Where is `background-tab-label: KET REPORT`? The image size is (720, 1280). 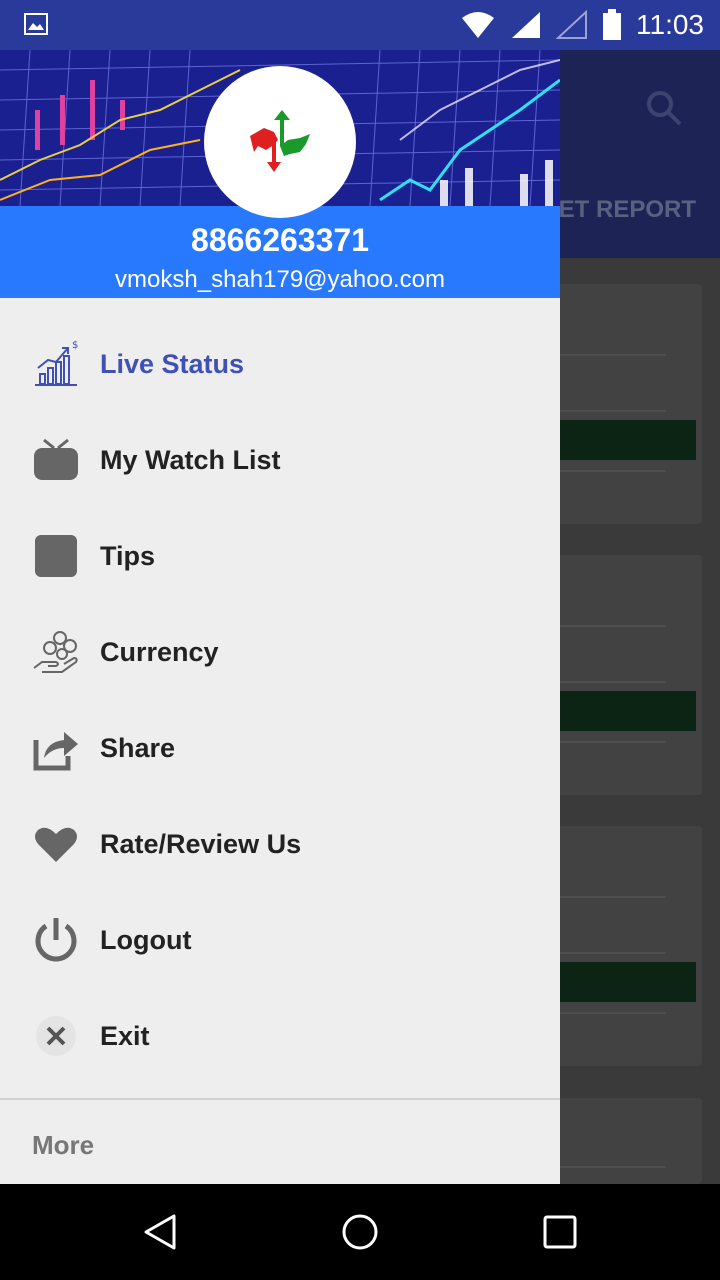
background-tab-label: KET REPORT is located at coordinates (618, 209).